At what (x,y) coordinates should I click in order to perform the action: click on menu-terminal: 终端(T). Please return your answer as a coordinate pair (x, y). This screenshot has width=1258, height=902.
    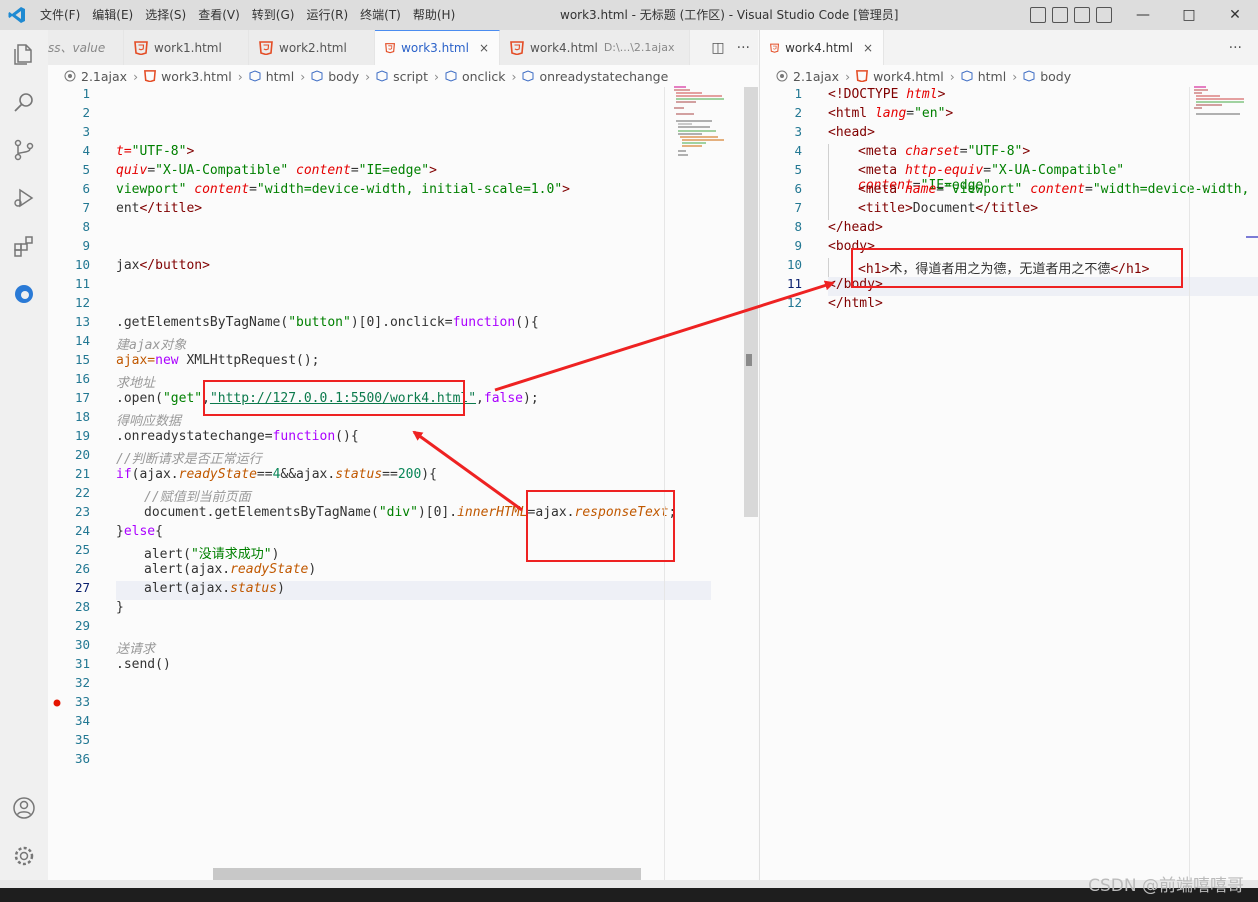
    Looking at the image, I should click on (380, 15).